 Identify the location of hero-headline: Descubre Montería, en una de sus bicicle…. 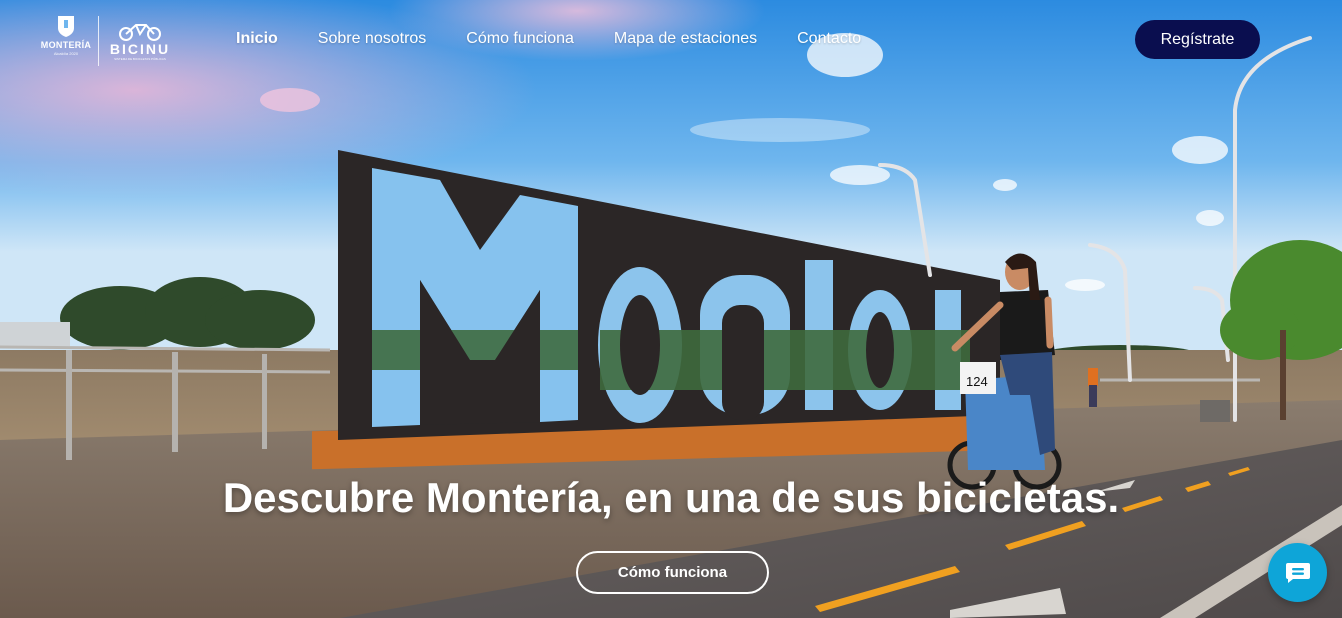
(671, 497).